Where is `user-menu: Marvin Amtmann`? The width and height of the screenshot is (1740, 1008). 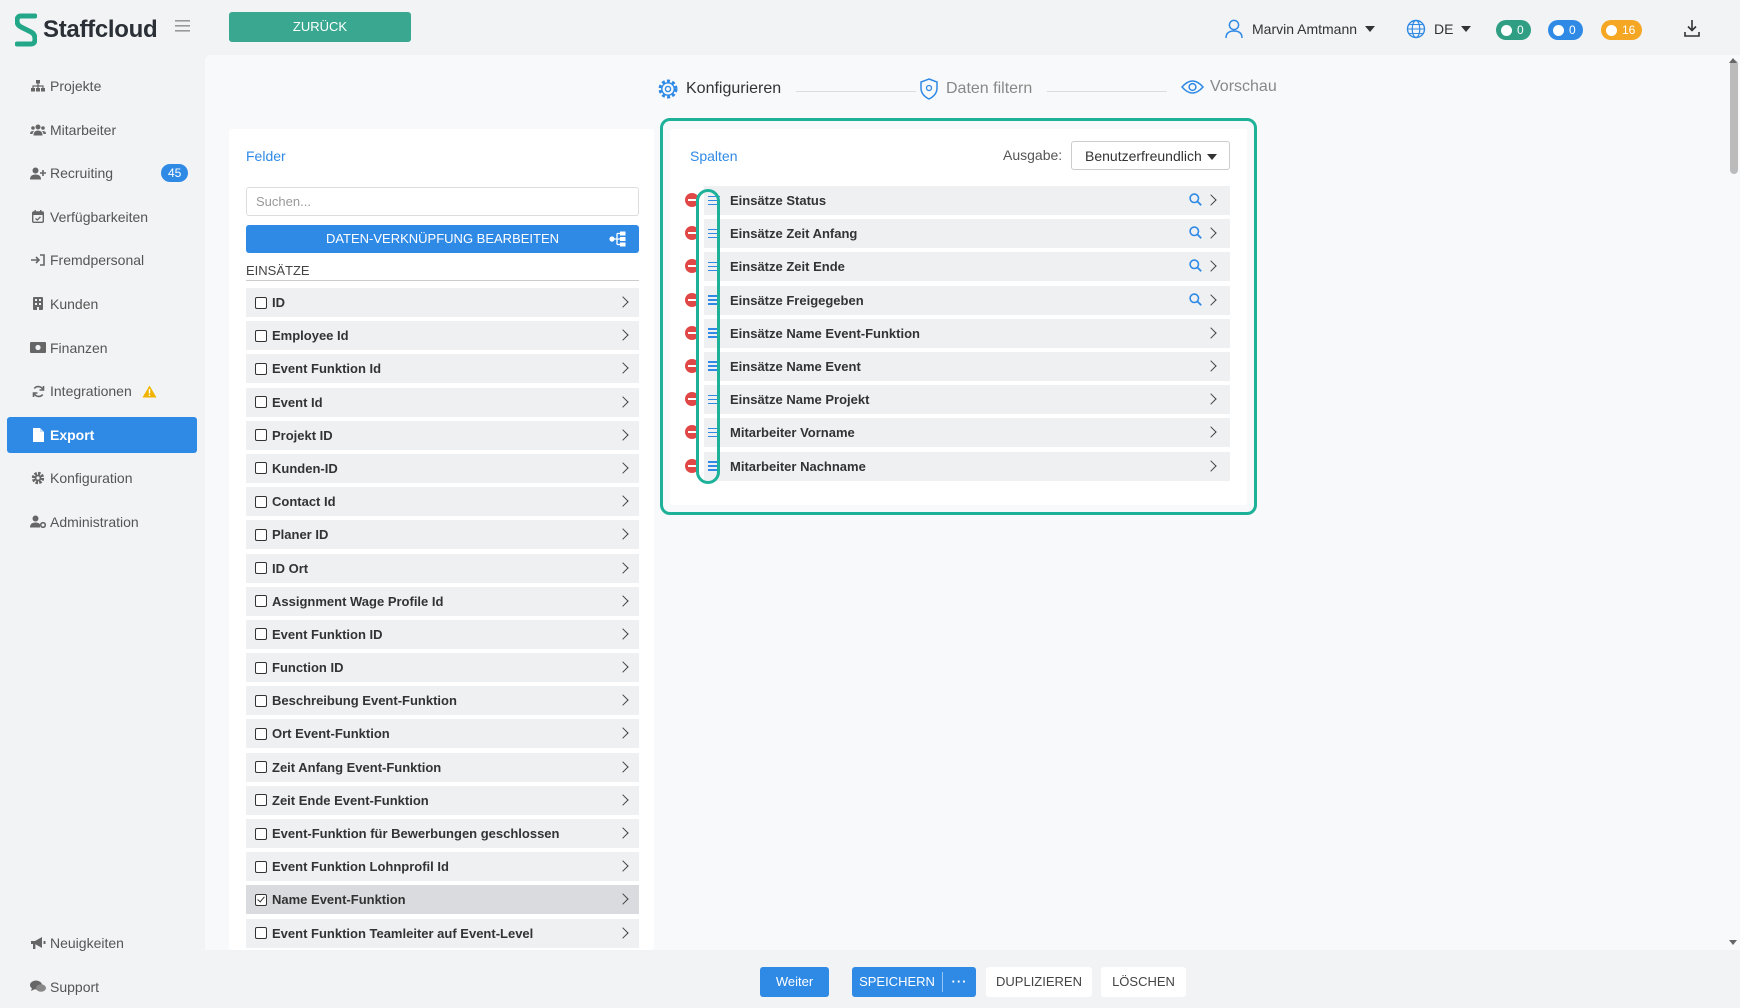
user-menu: Marvin Amtmann is located at coordinates (1300, 29).